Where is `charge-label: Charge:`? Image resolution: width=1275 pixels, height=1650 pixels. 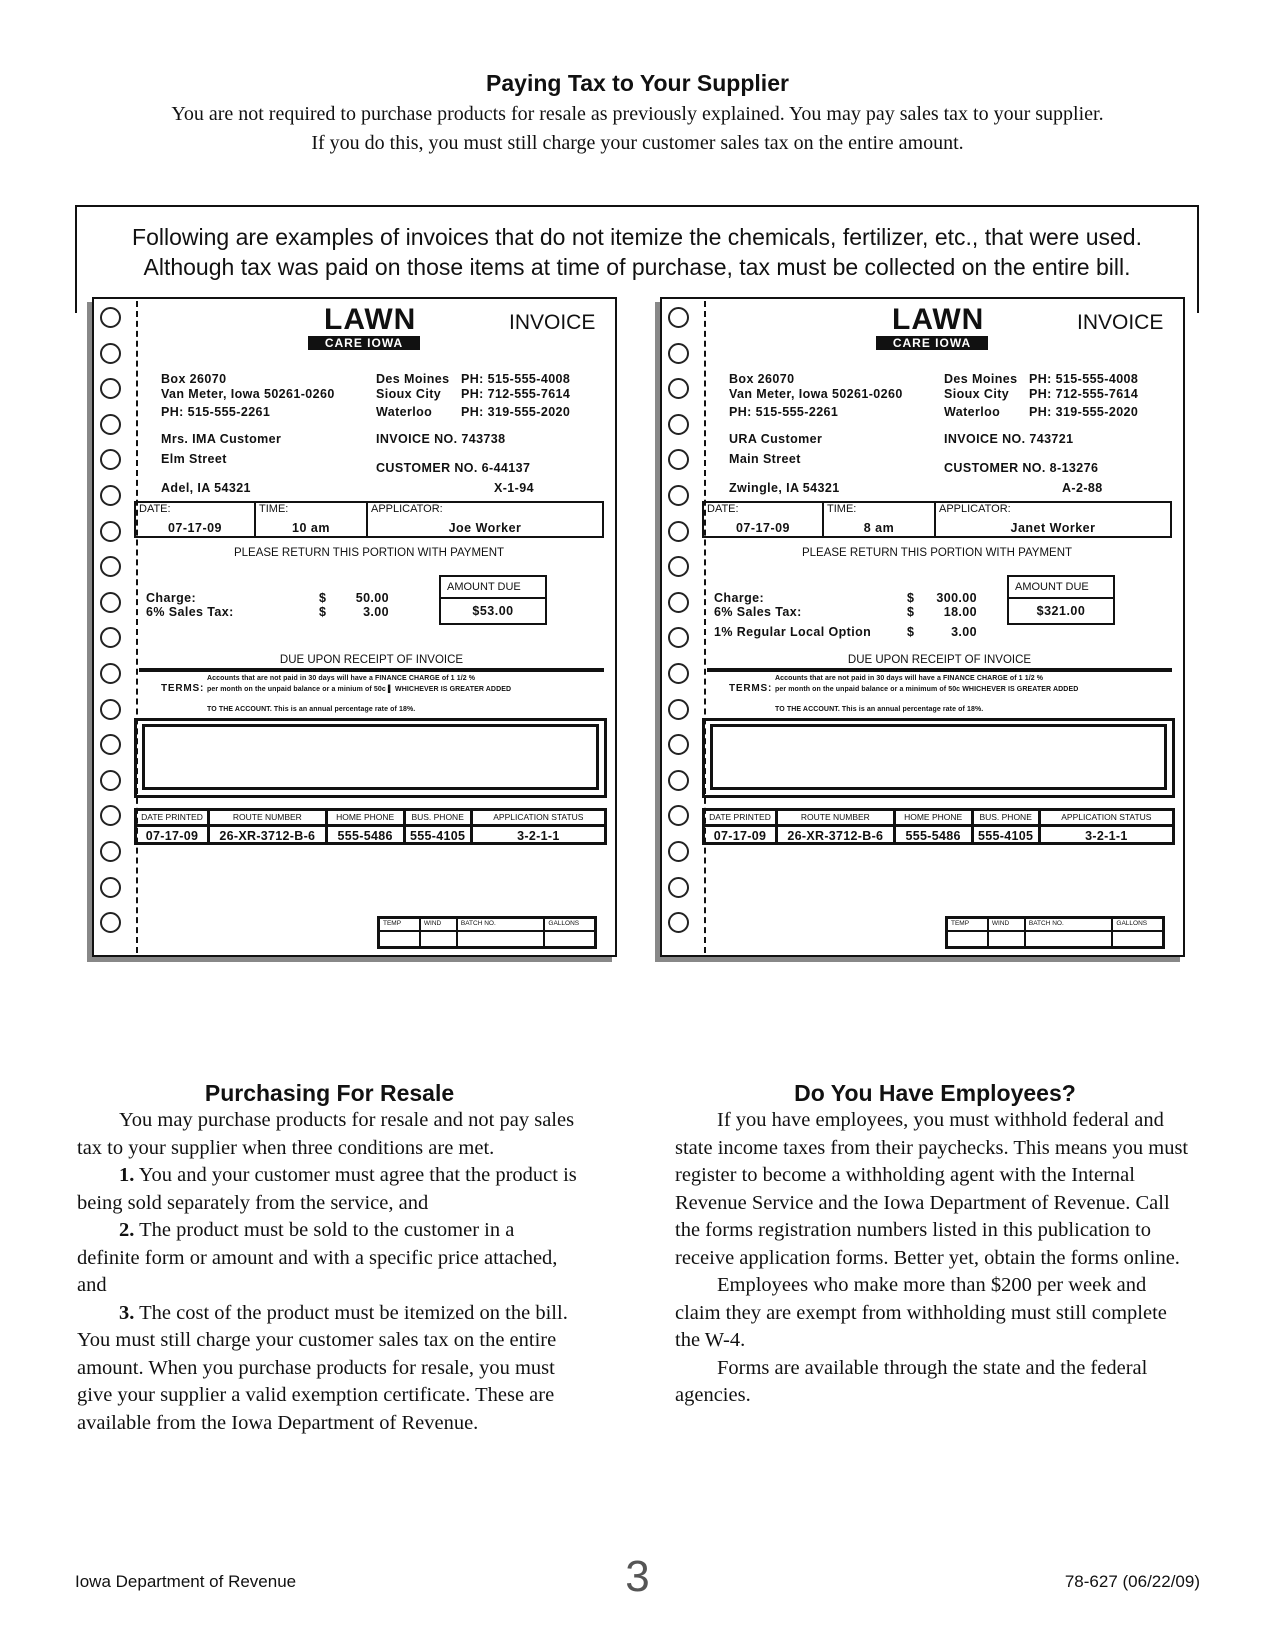
charge-label: Charge: is located at coordinates (171, 598).